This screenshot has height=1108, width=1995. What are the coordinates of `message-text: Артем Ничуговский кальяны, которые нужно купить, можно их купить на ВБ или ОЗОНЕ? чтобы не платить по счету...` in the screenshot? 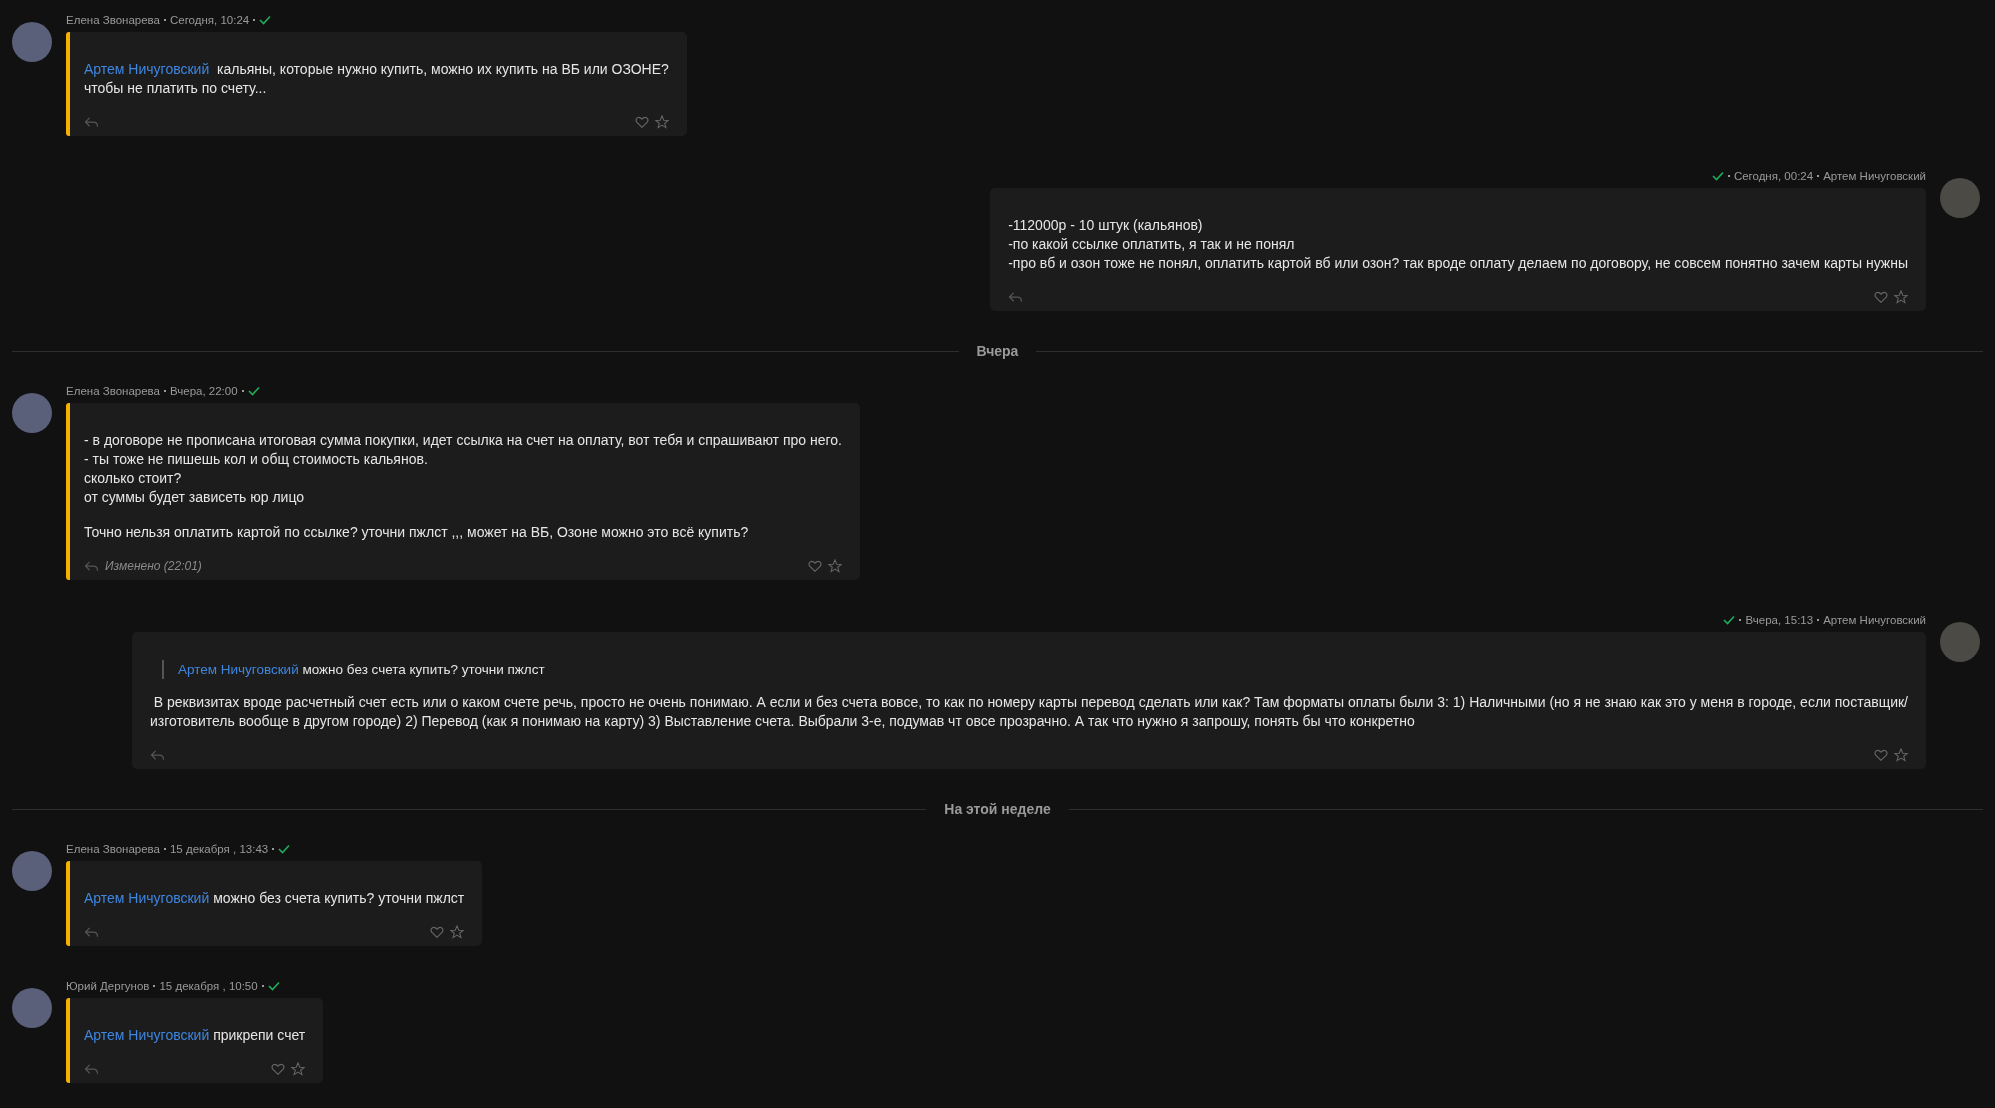 It's located at (376, 79).